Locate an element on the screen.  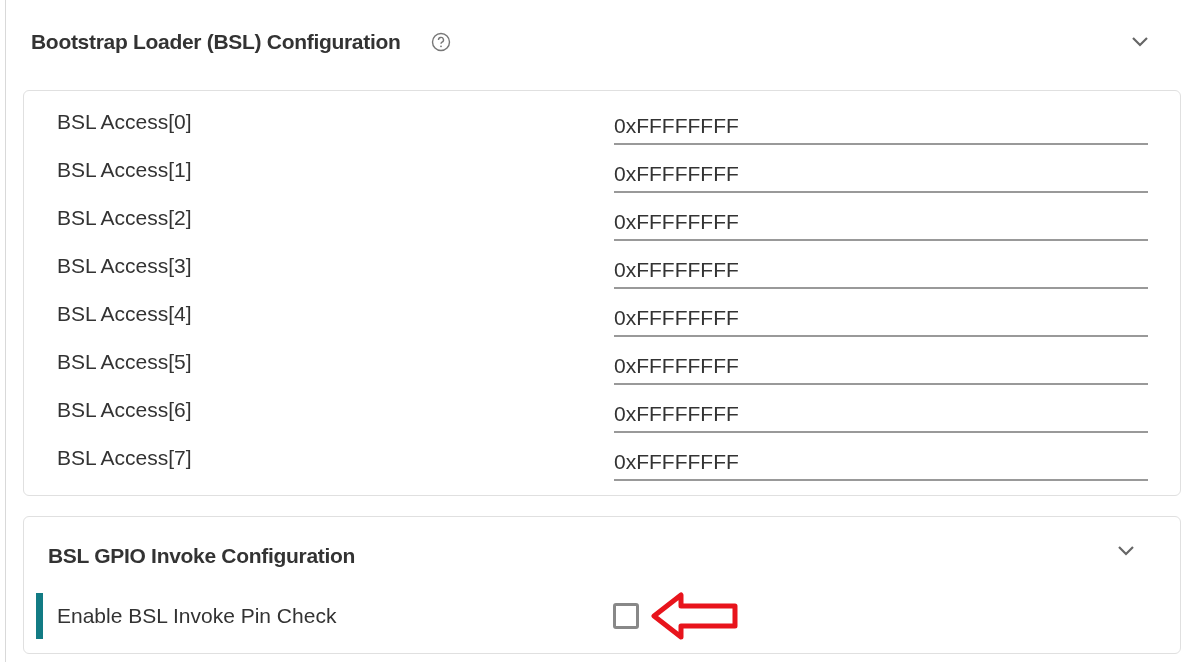
subsection-title: BSL GPIO Invoke Configuration is located at coordinates (202, 556).